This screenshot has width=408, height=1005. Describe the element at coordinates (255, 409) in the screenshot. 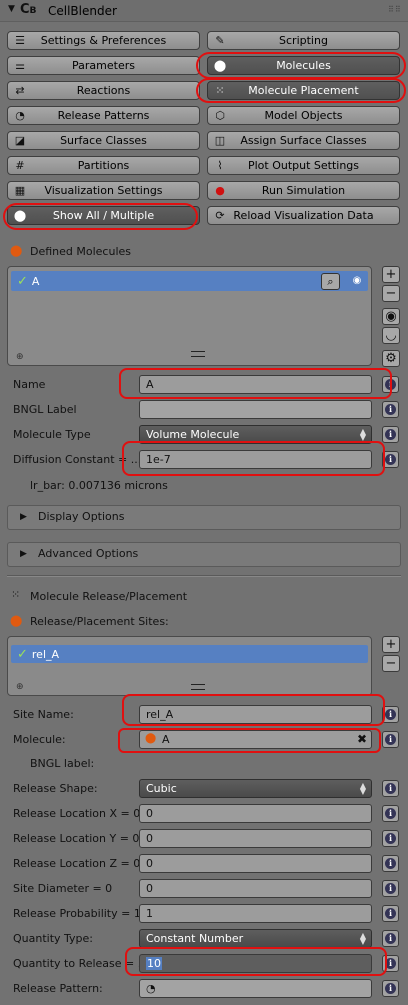

I see `bngl-label-field` at that location.